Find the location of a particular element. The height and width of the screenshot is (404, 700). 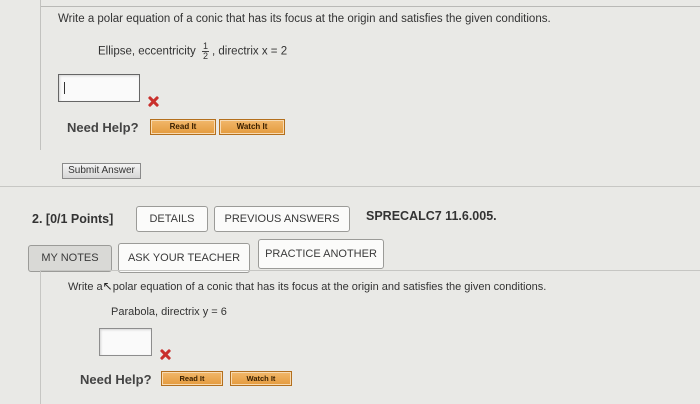

question-card-left-border is located at coordinates (40, 75).